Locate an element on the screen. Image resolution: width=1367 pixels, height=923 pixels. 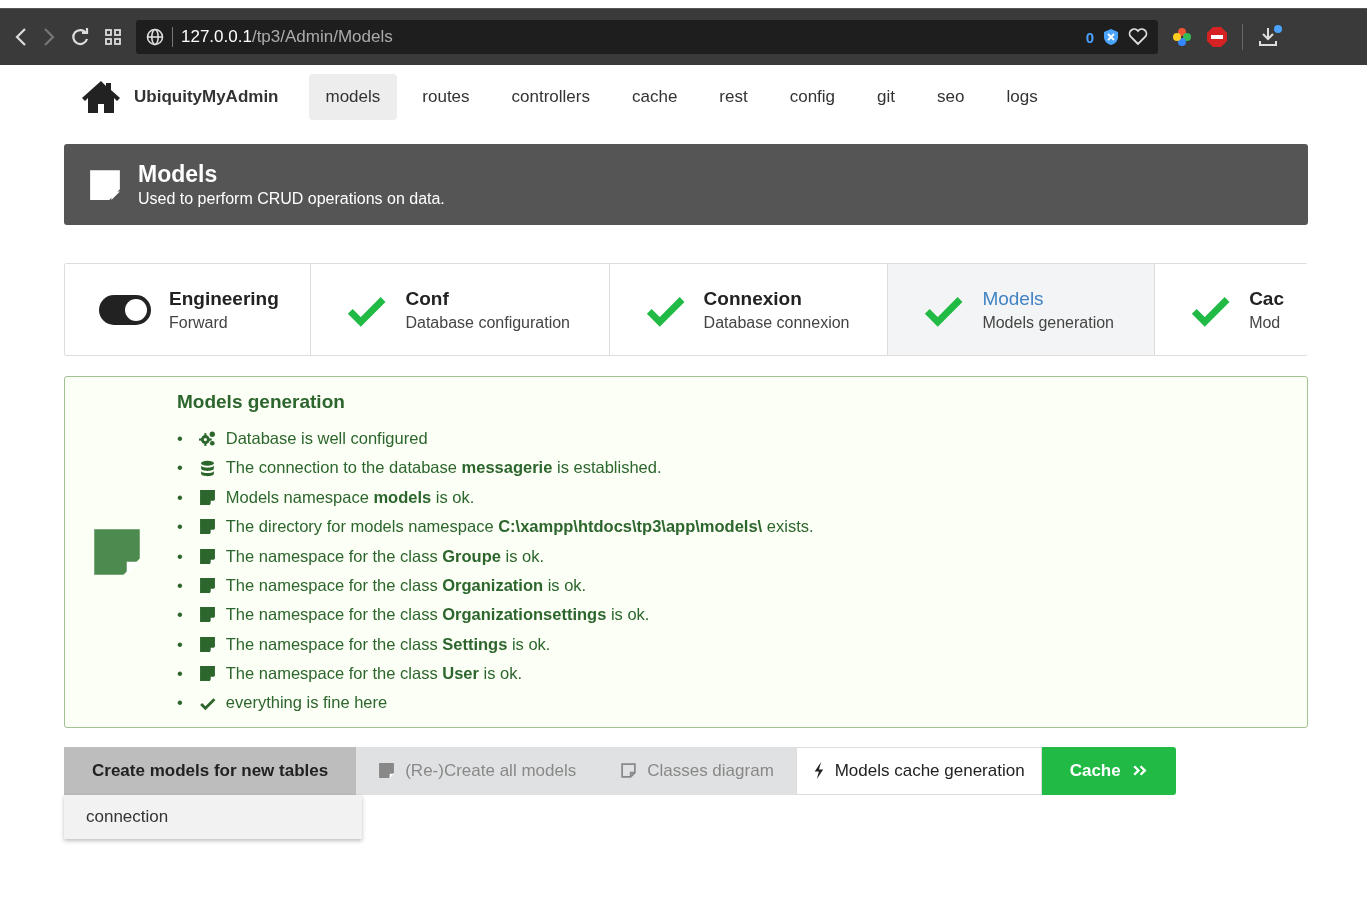
step-title: Conf is located at coordinates (427, 298).